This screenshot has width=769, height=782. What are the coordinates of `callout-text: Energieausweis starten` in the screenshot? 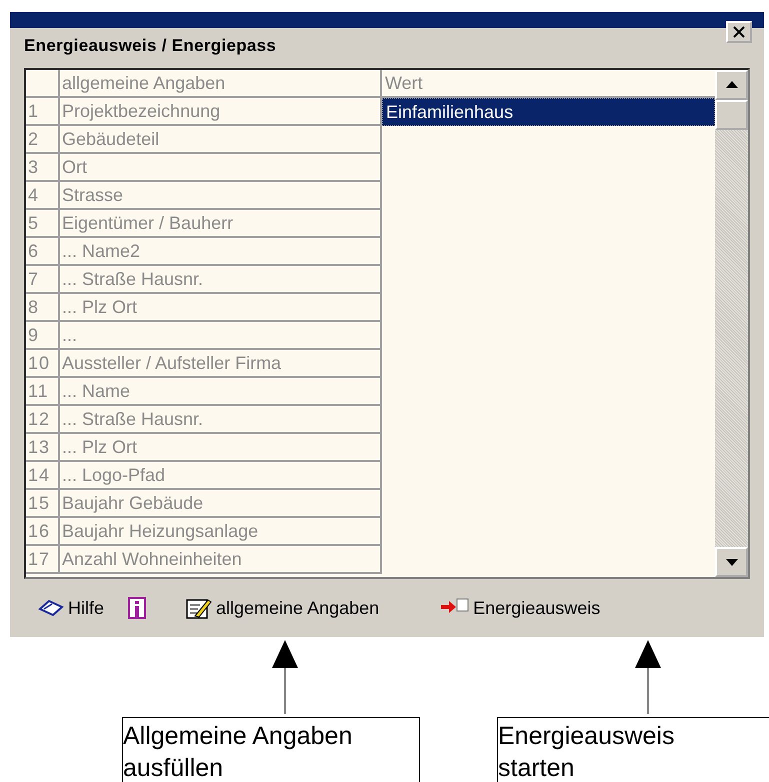 It's located at (586, 752).